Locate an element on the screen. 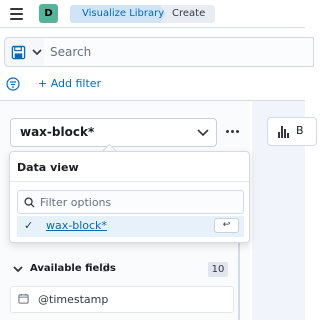 The image size is (320, 320). more-options-icon is located at coordinates (233, 131).